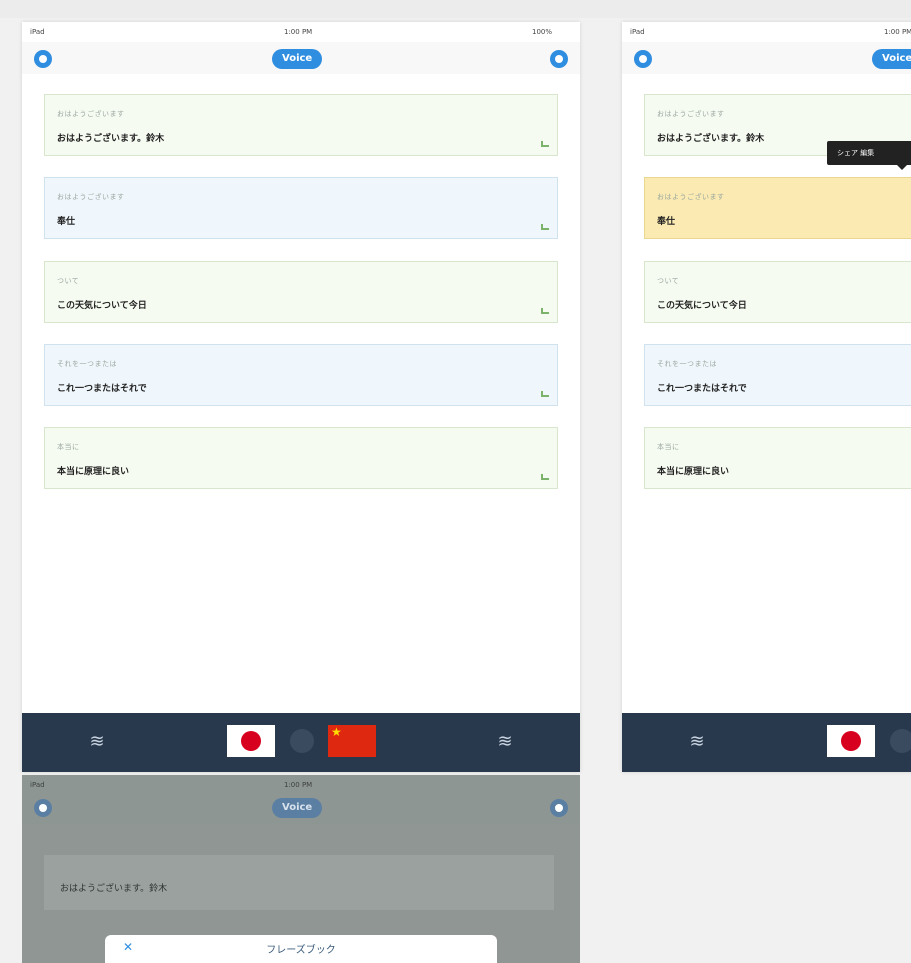 This screenshot has width=911, height=963. Describe the element at coordinates (455, 9) in the screenshot. I see `top-strip` at that location.